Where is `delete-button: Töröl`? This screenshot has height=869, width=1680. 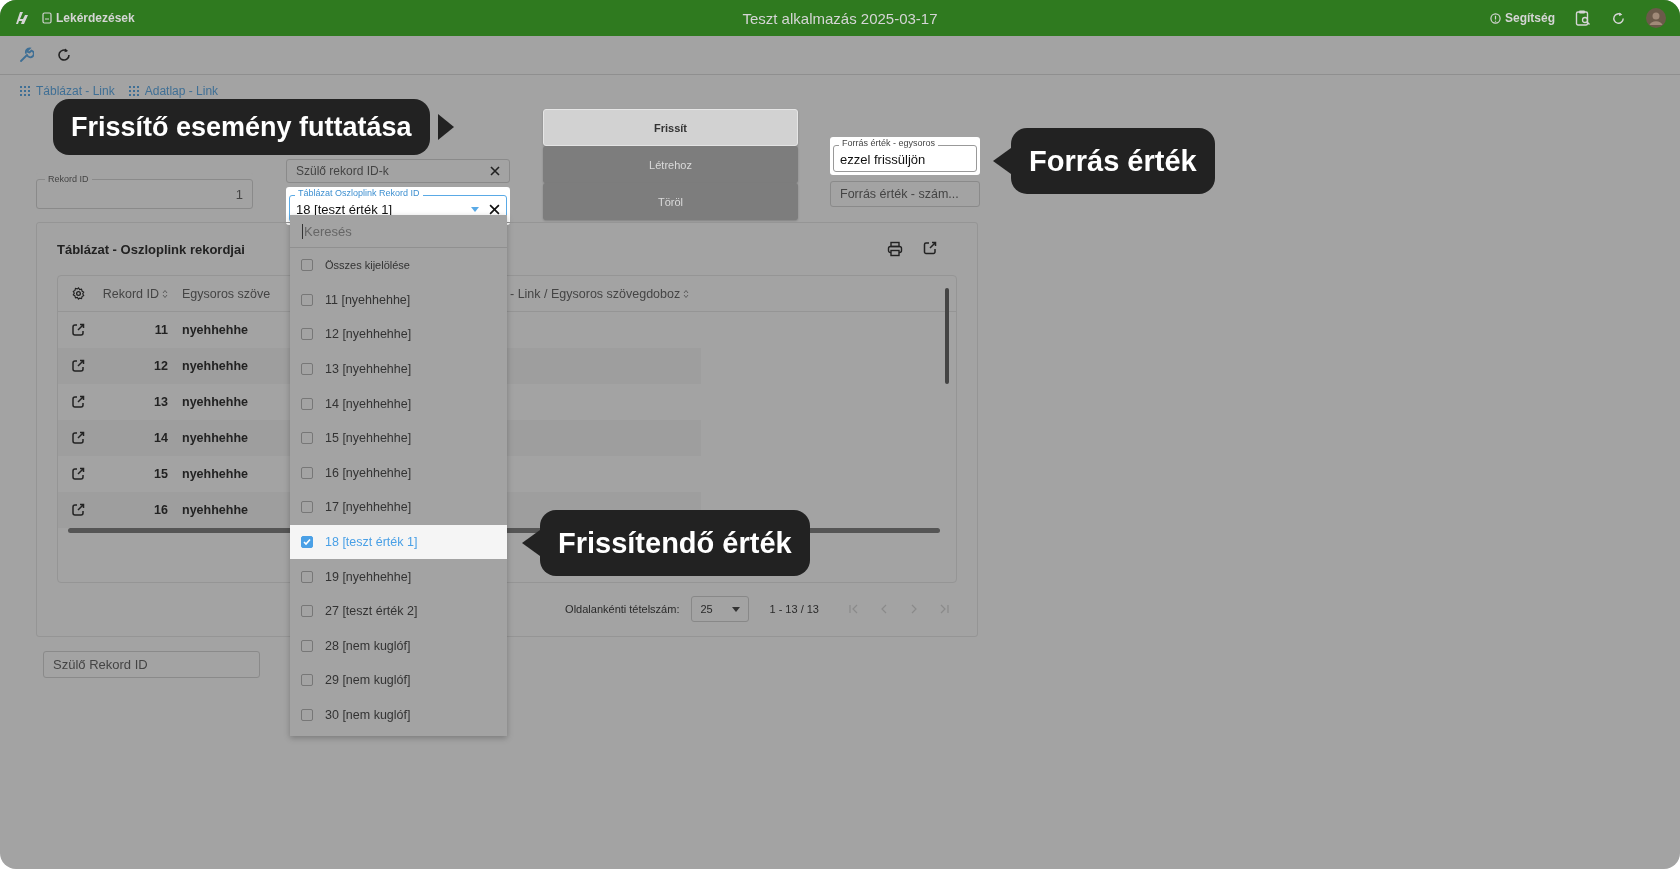 delete-button: Töröl is located at coordinates (670, 201).